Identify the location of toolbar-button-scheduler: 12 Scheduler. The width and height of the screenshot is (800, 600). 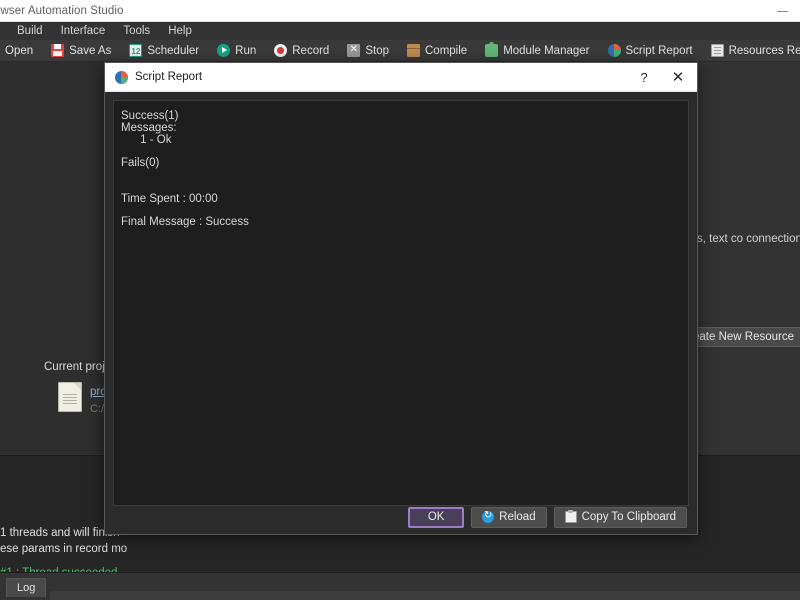
(164, 50).